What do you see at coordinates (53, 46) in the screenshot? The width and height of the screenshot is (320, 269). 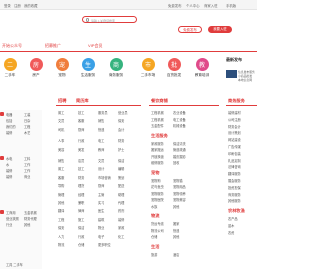 I see `promo-link: 招募推广` at bounding box center [53, 46].